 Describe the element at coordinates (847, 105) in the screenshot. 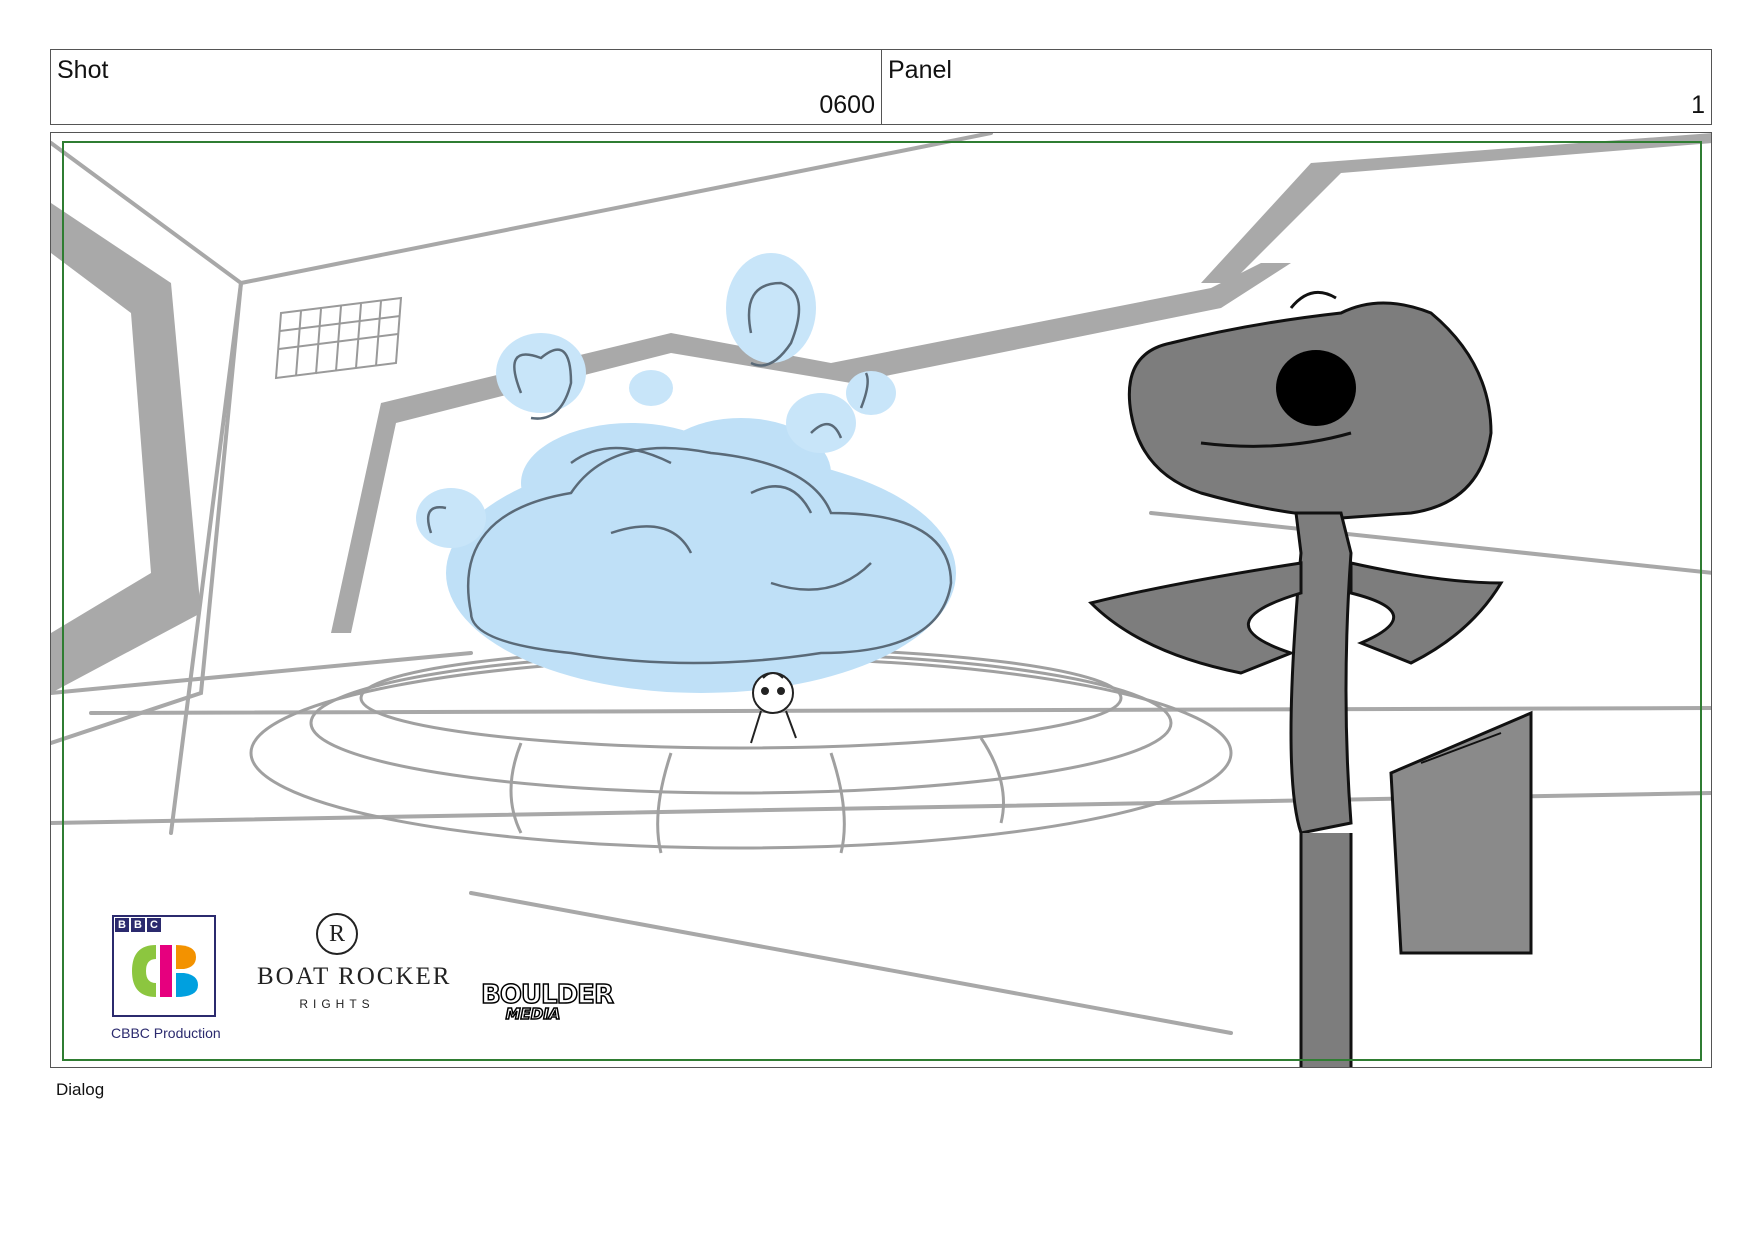

I see `shot-number: 0600` at that location.